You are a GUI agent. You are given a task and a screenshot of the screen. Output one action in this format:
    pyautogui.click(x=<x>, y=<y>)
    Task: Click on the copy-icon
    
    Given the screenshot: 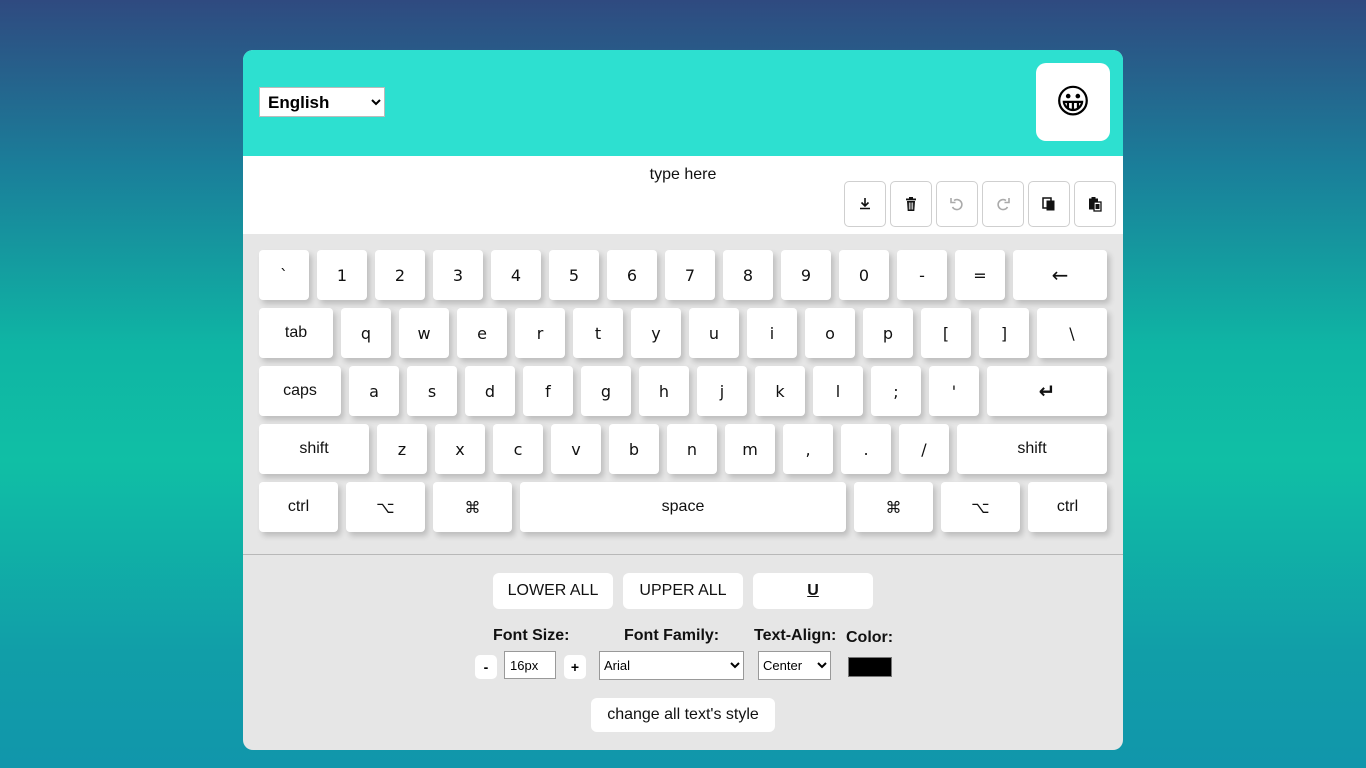 What is the action you would take?
    pyautogui.click(x=1048, y=204)
    